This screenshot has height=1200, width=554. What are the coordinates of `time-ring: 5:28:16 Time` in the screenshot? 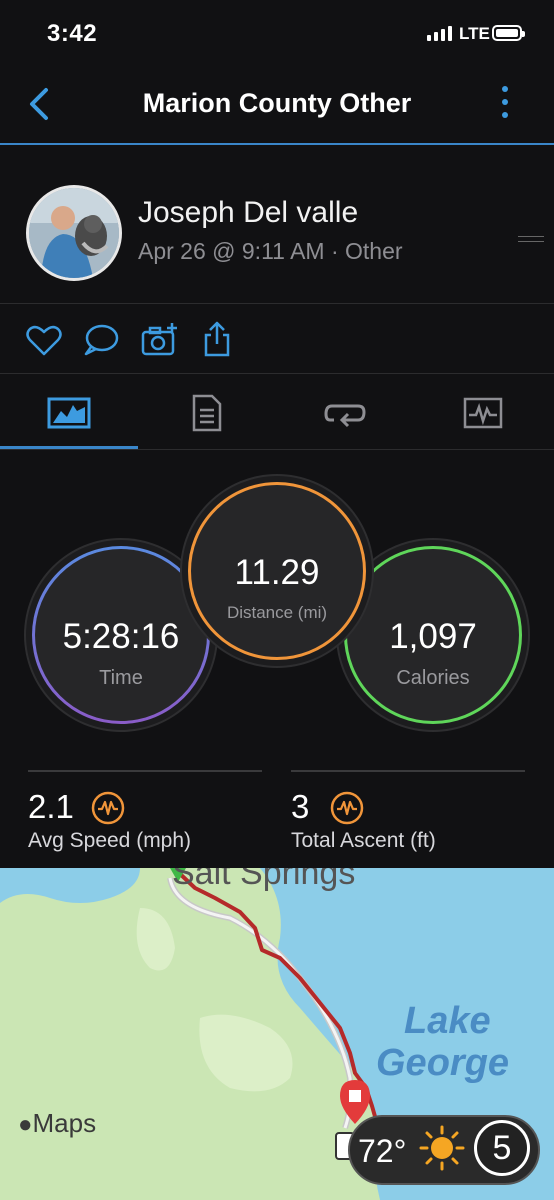 It's located at (121, 635).